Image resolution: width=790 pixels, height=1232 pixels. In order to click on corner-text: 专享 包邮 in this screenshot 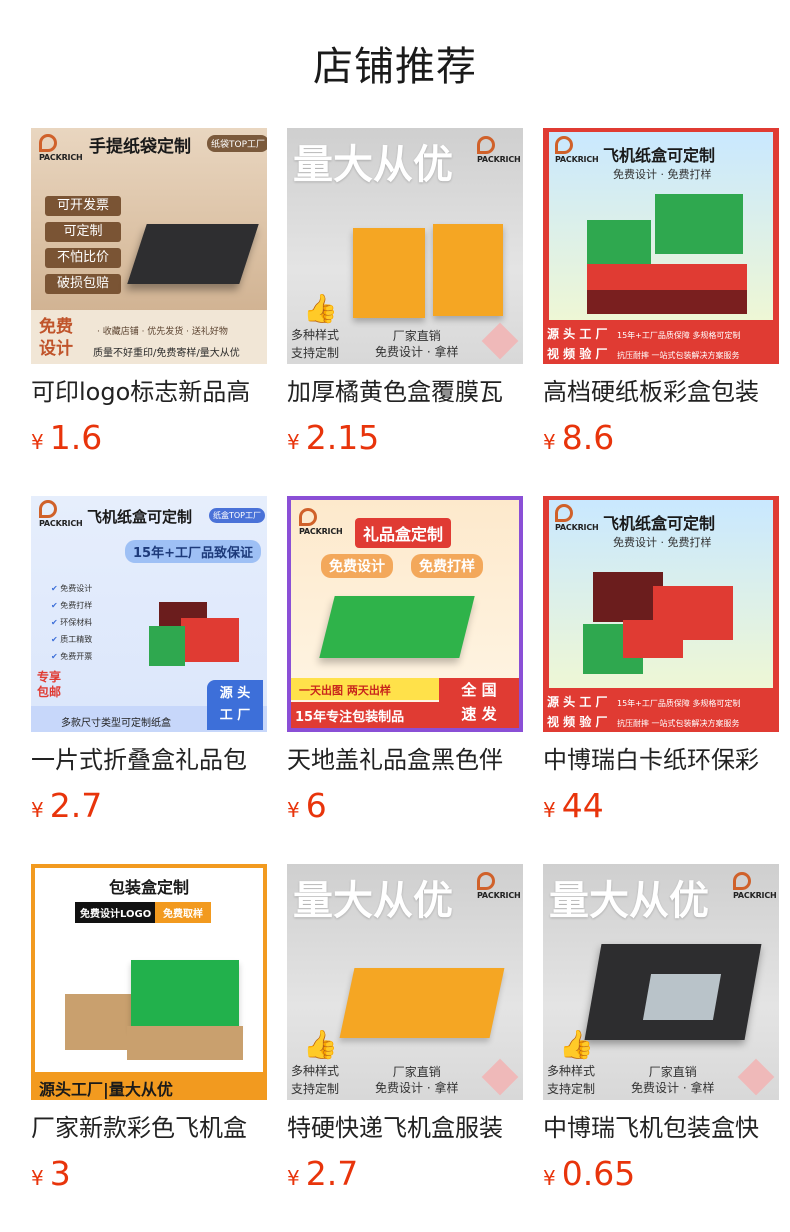, I will do `click(49, 684)`.